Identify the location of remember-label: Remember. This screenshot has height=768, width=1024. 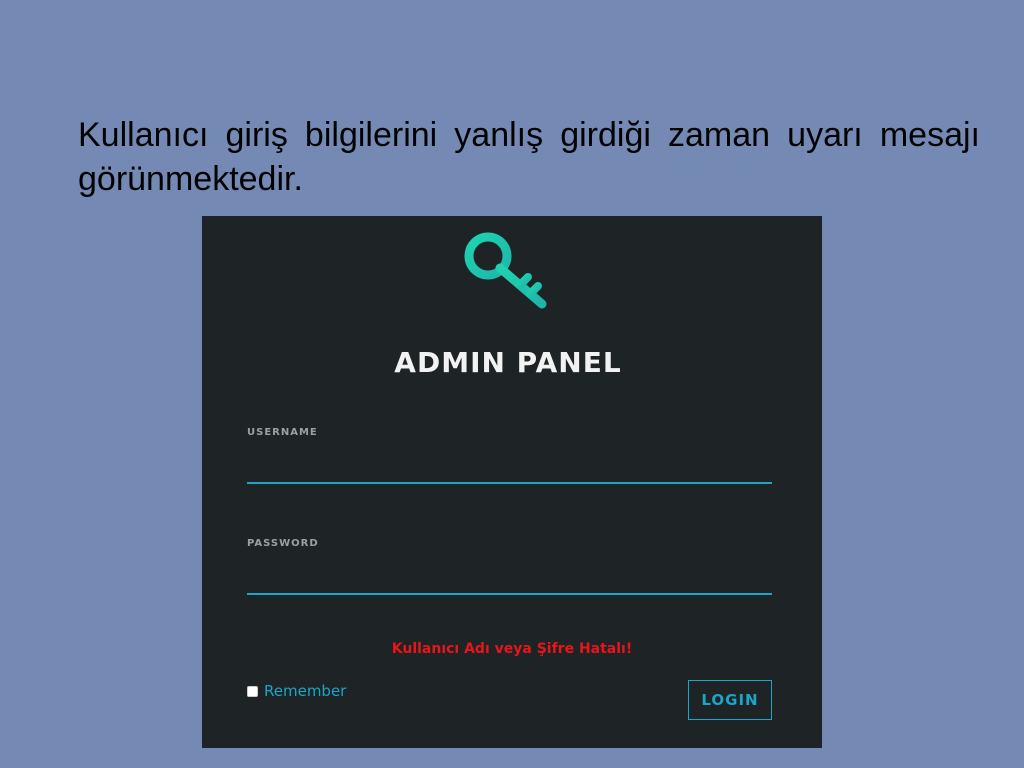
(305, 691).